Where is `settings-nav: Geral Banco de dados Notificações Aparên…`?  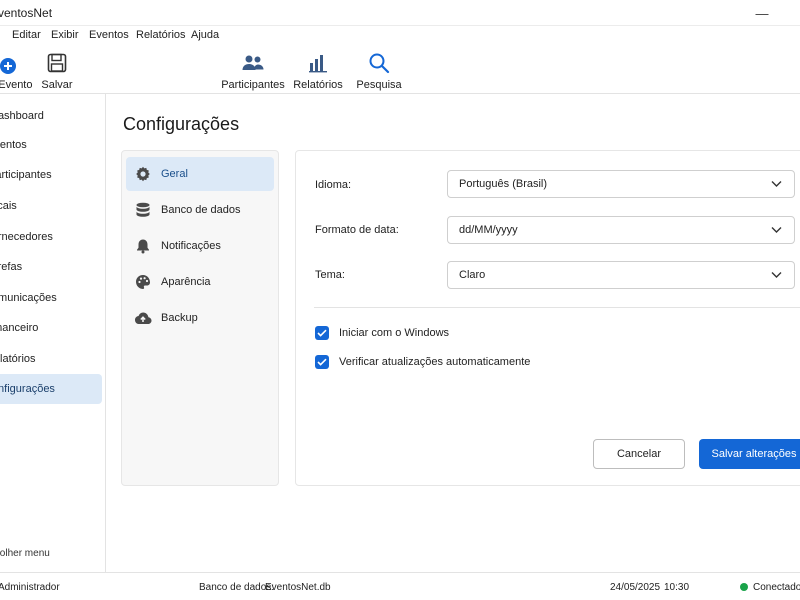 settings-nav: Geral Banco de dados Notificações Aparên… is located at coordinates (200, 318).